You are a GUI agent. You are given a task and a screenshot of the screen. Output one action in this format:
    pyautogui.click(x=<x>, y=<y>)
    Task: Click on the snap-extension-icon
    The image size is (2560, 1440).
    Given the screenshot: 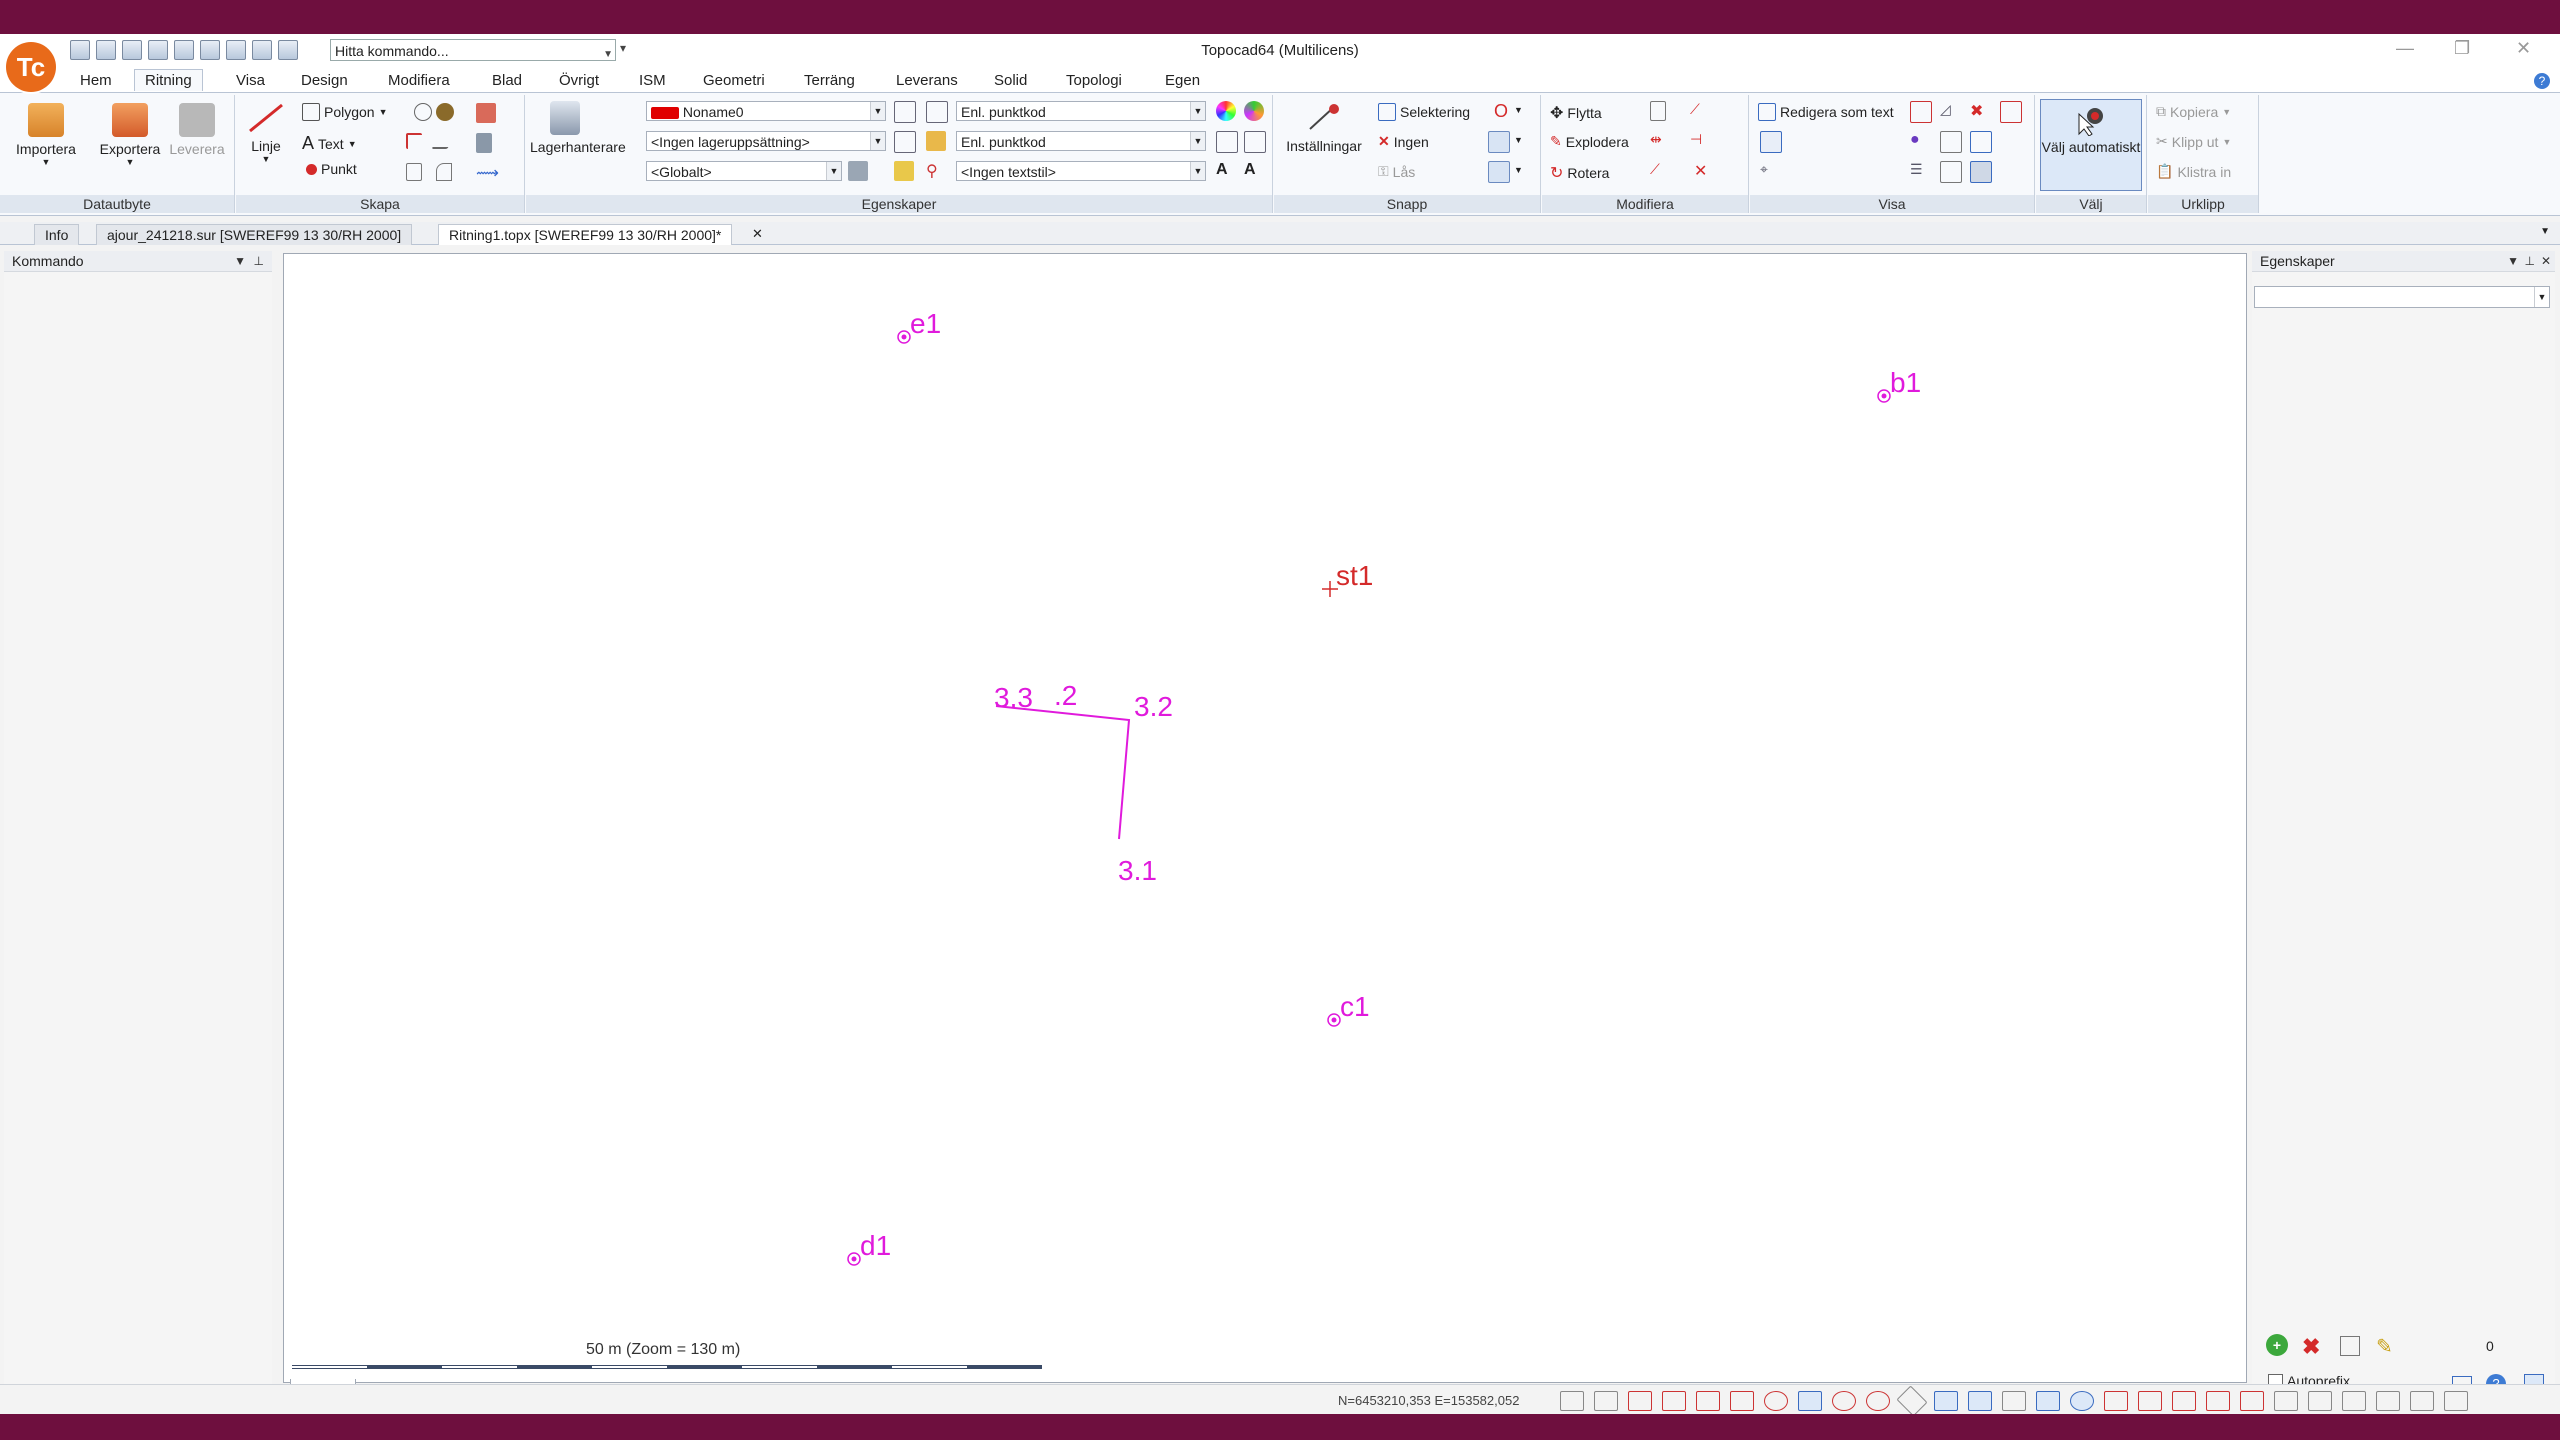 What is the action you would take?
    pyautogui.click(x=2184, y=1401)
    